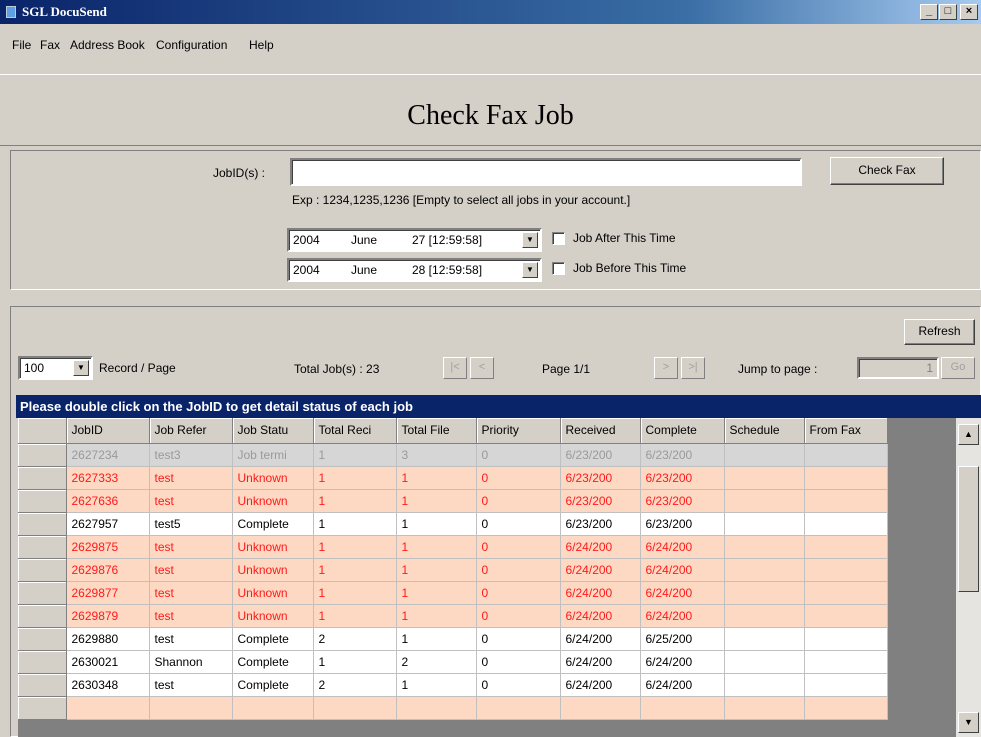 This screenshot has width=981, height=737. Describe the element at coordinates (846, 431) in the screenshot. I see `col-from-fax: From Fax` at that location.